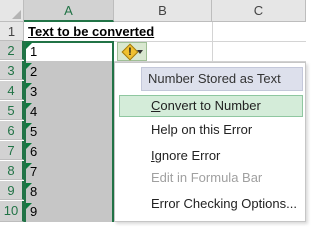 This screenshot has height=240, width=320. I want to click on row-header-10: 10, so click(12, 211).